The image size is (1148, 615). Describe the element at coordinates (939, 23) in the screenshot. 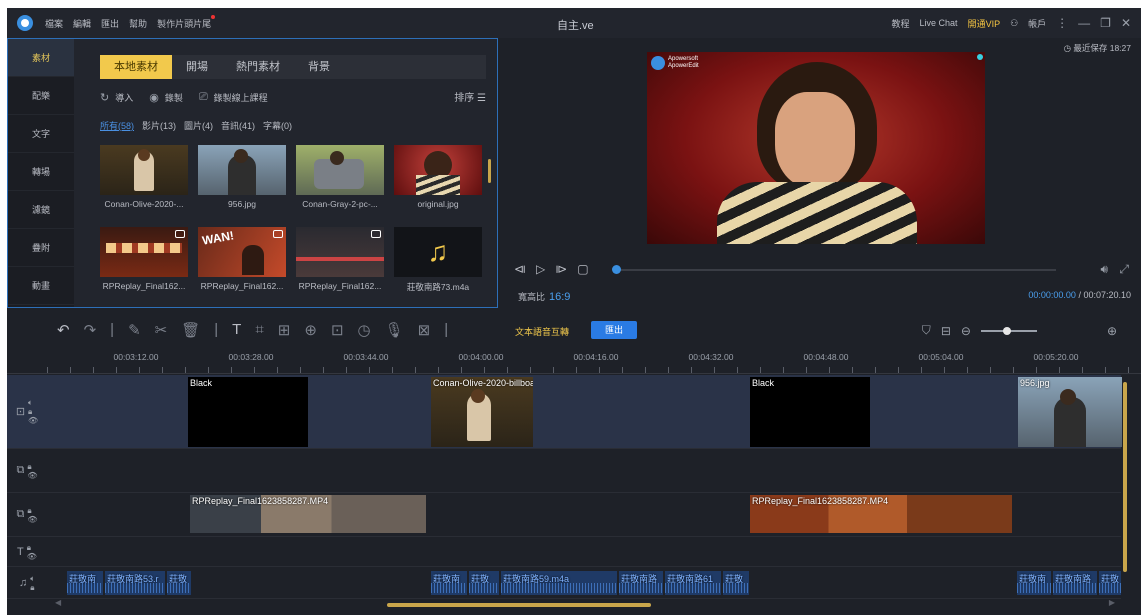

I see `live-chat-link: Live Chat` at that location.